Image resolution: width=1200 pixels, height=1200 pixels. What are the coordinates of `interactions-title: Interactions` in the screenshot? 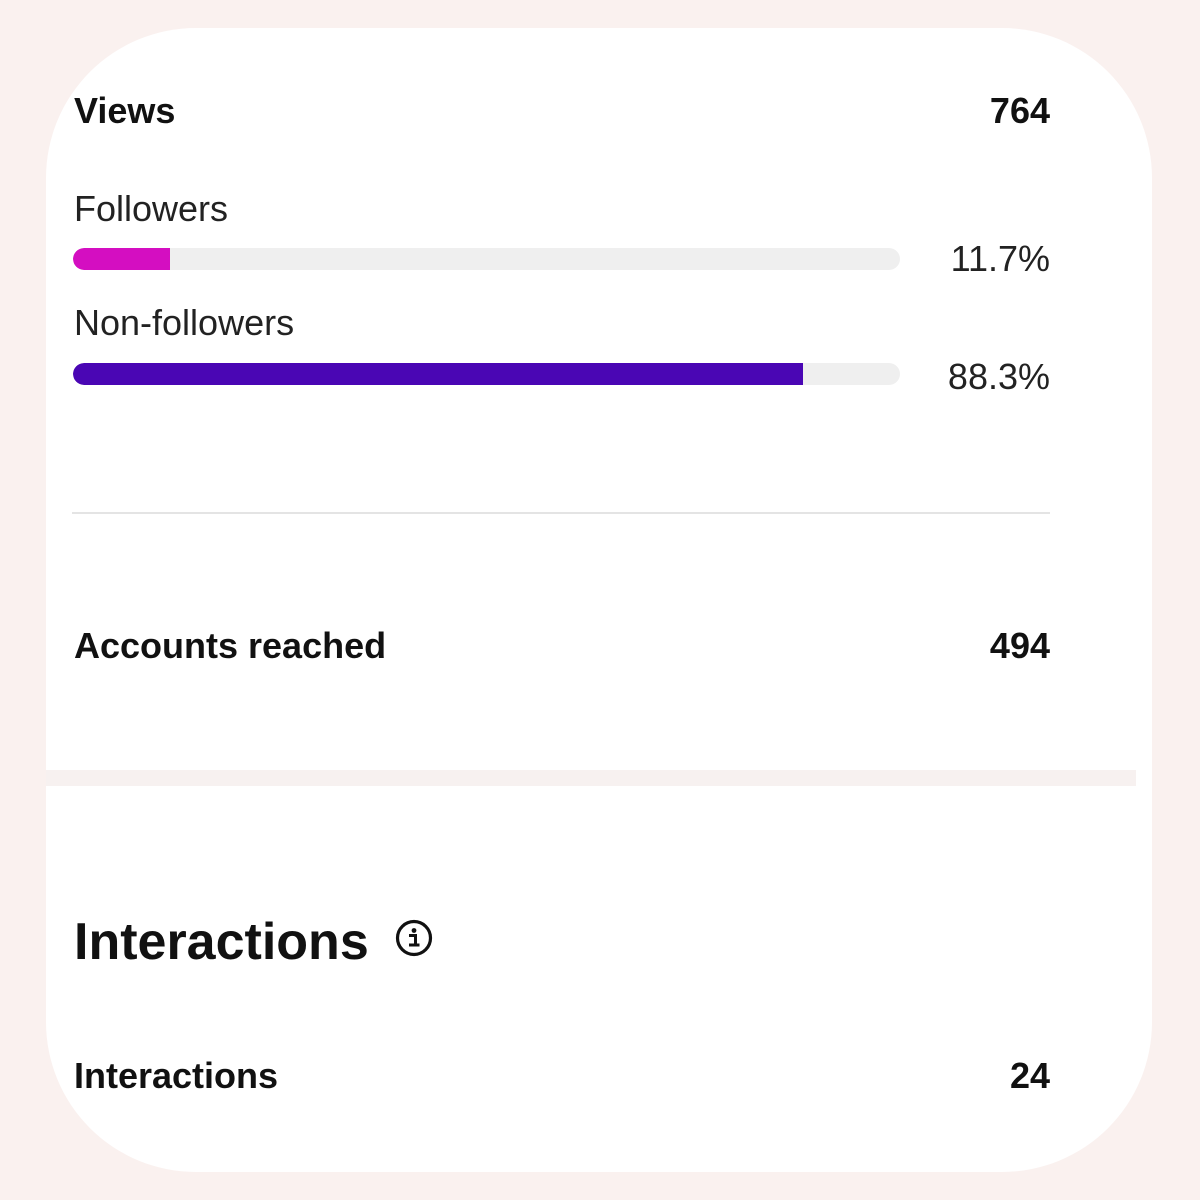 It's located at (221, 942).